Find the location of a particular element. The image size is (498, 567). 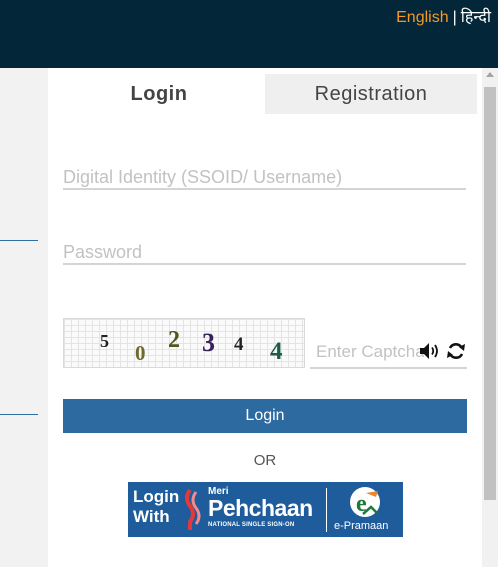

ssoid-input is located at coordinates (264, 178).